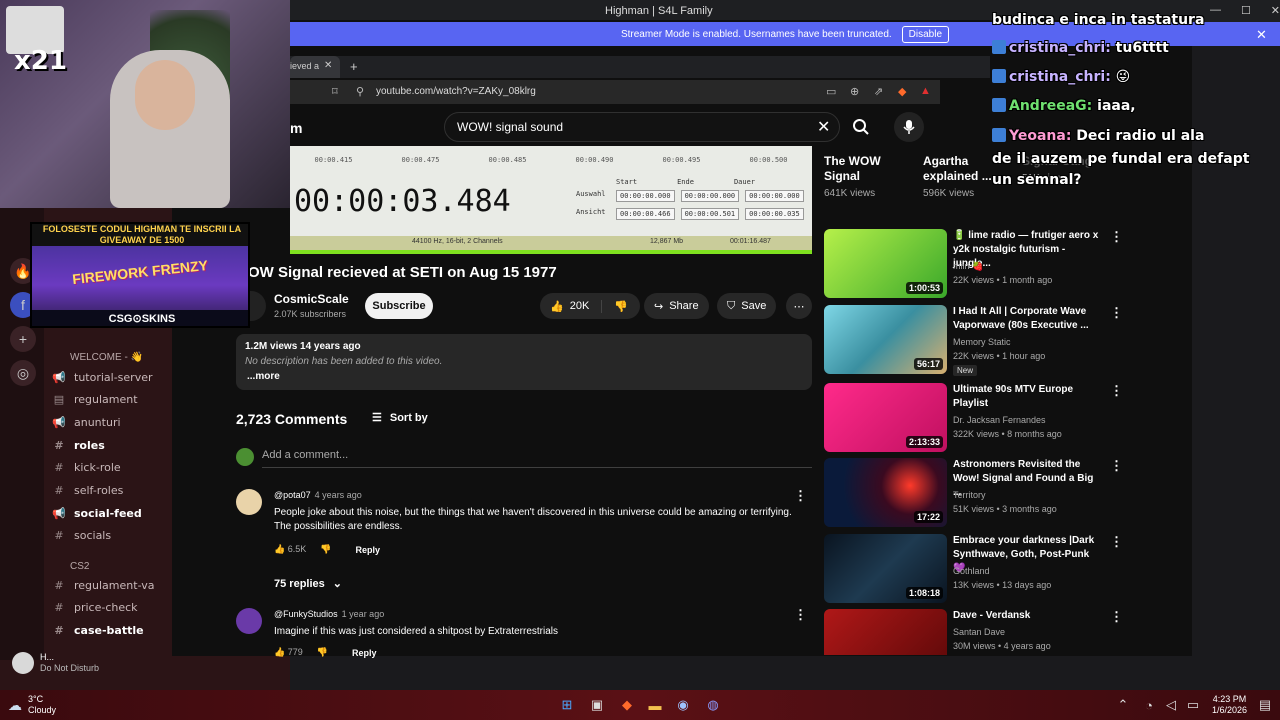 Image resolution: width=1280 pixels, height=720 pixels. What do you see at coordinates (925, 34) in the screenshot?
I see `disable-streamer-button: Disable` at bounding box center [925, 34].